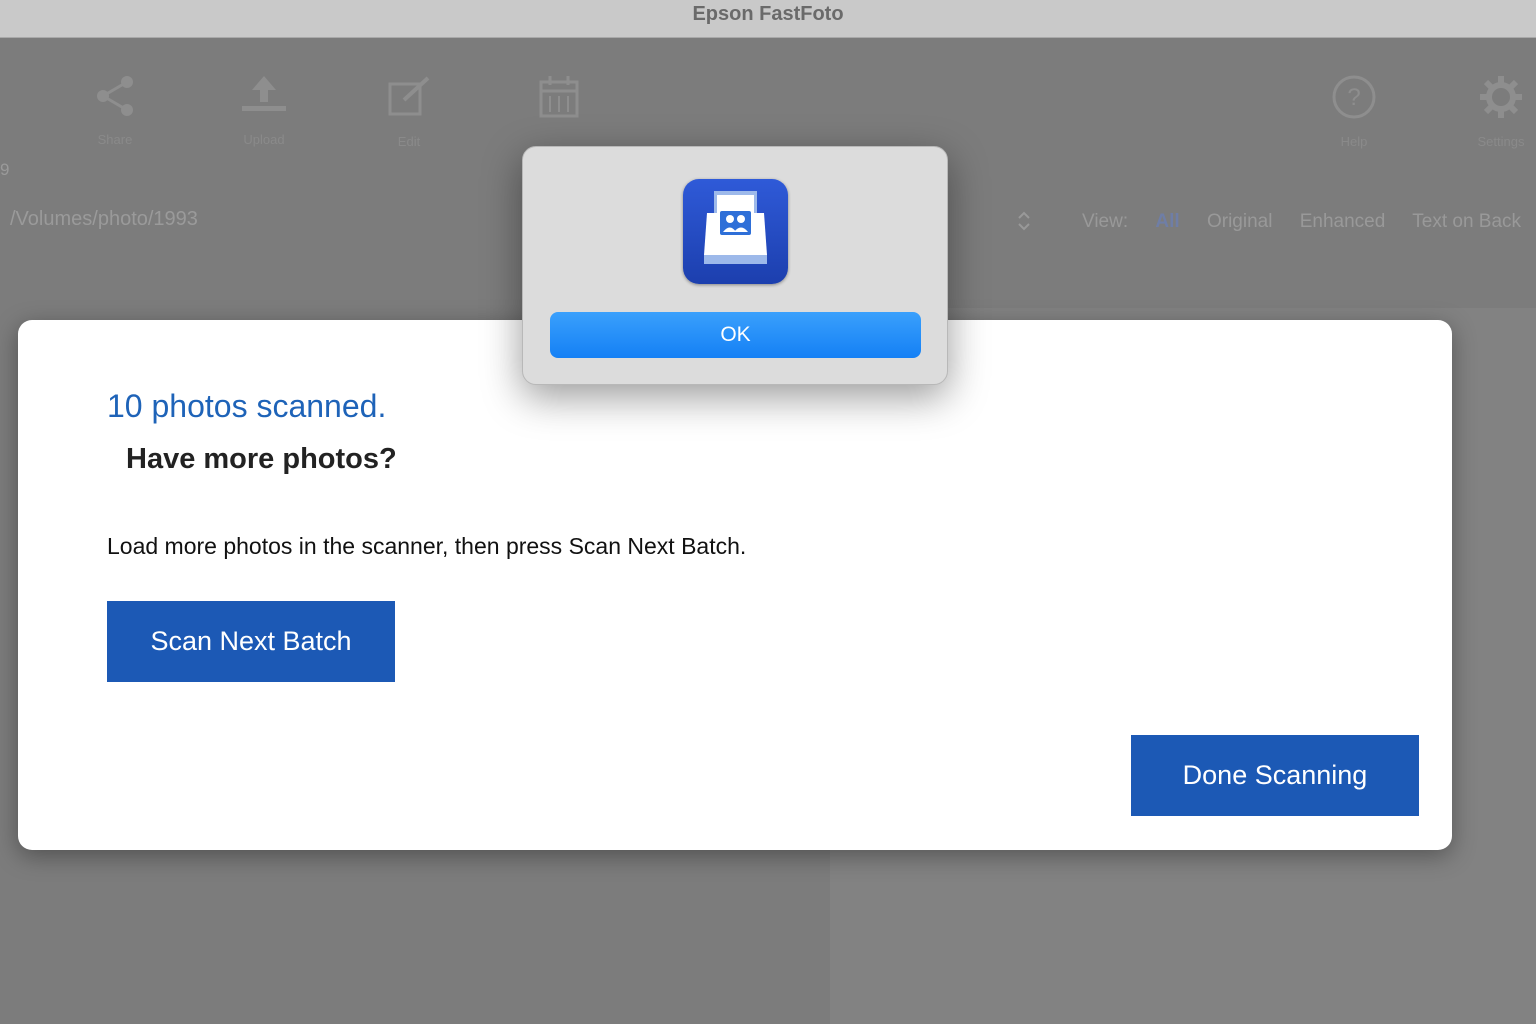 The height and width of the screenshot is (1024, 1536). I want to click on toolbar-edit-label: Edit, so click(409, 141).